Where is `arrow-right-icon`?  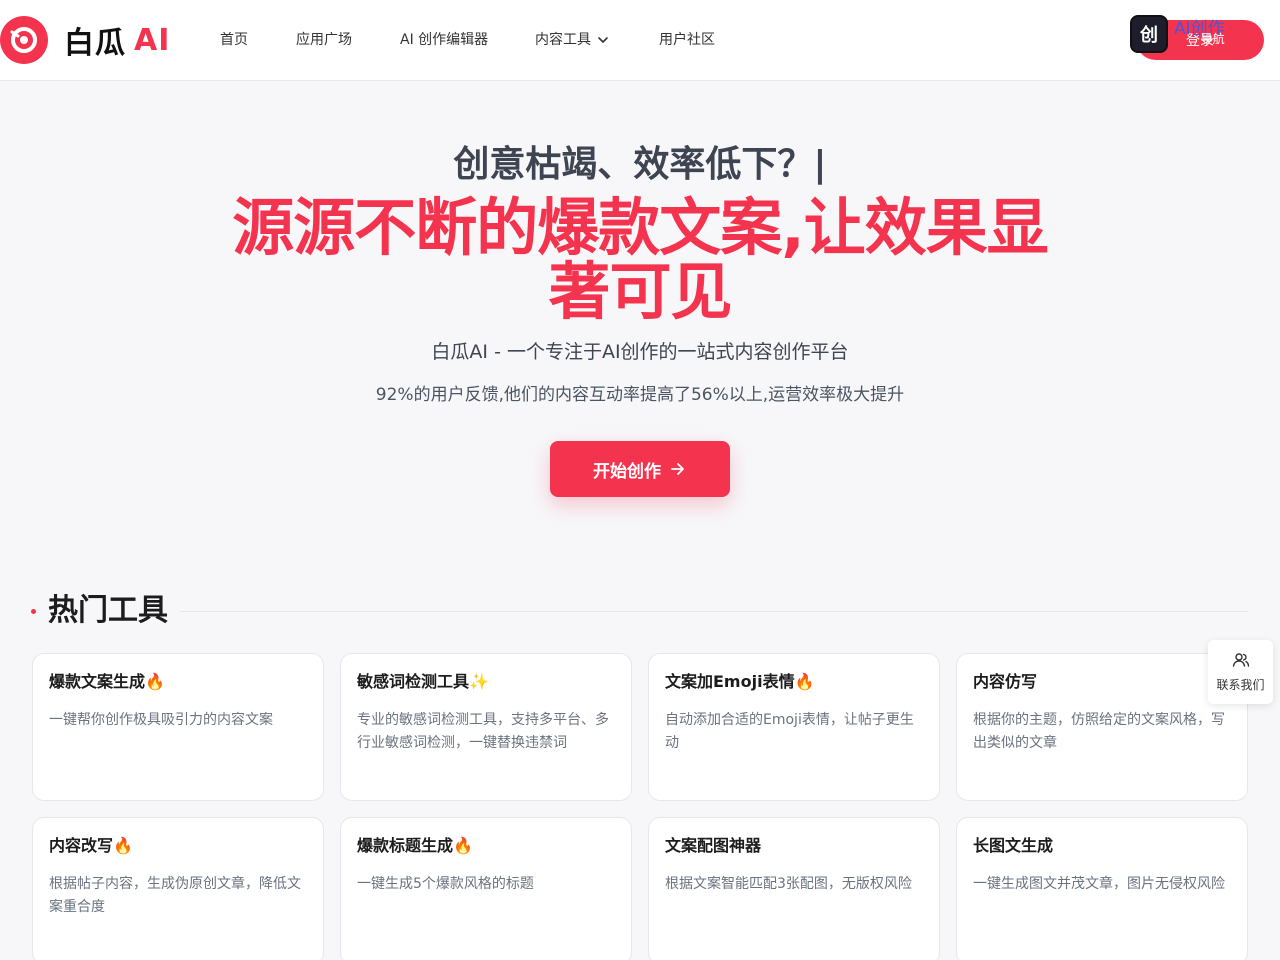 arrow-right-icon is located at coordinates (678, 469).